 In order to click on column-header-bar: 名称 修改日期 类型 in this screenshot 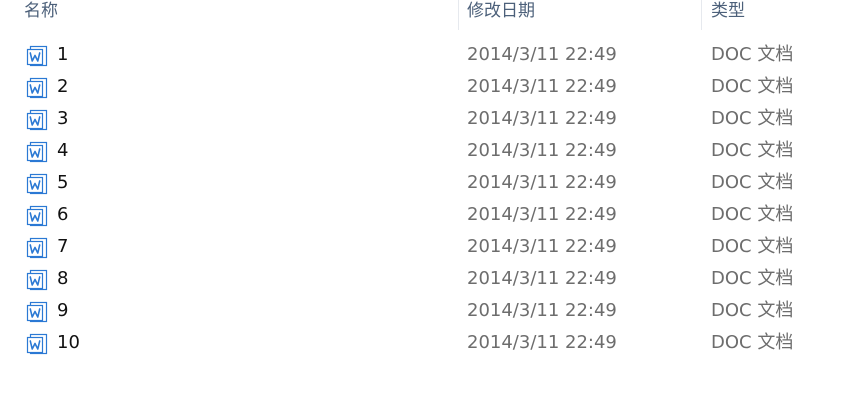, I will do `click(433, 15)`.